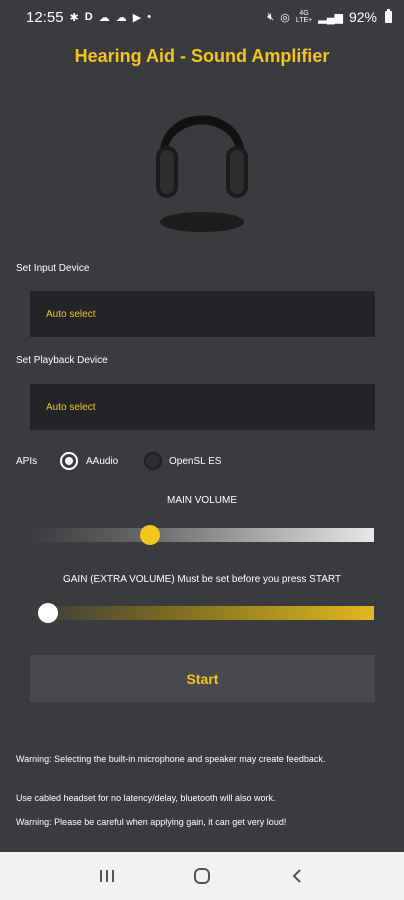 The width and height of the screenshot is (404, 900). What do you see at coordinates (202, 613) in the screenshot?
I see `gain-slider` at bounding box center [202, 613].